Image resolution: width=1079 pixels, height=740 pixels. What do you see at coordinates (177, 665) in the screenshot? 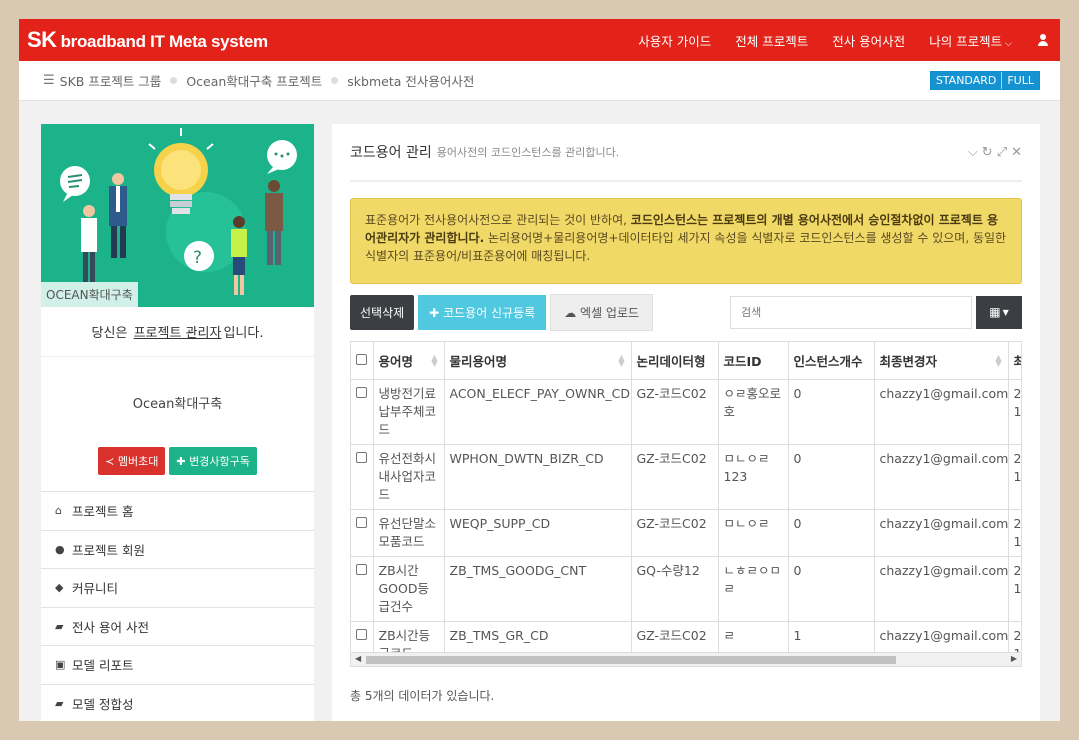
I see `sidebar-item-model-report: ▣ 모델 리포트` at bounding box center [177, 665].